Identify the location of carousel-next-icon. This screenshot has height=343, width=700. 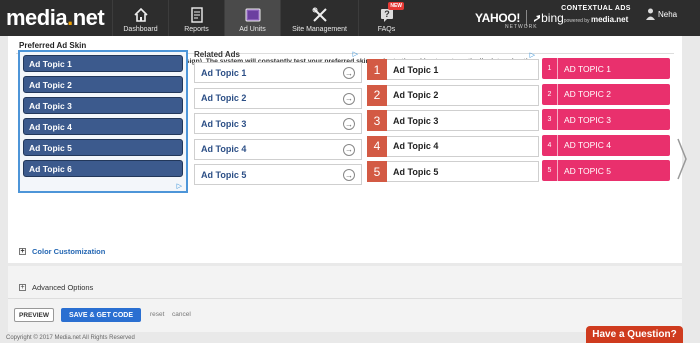
(682, 159).